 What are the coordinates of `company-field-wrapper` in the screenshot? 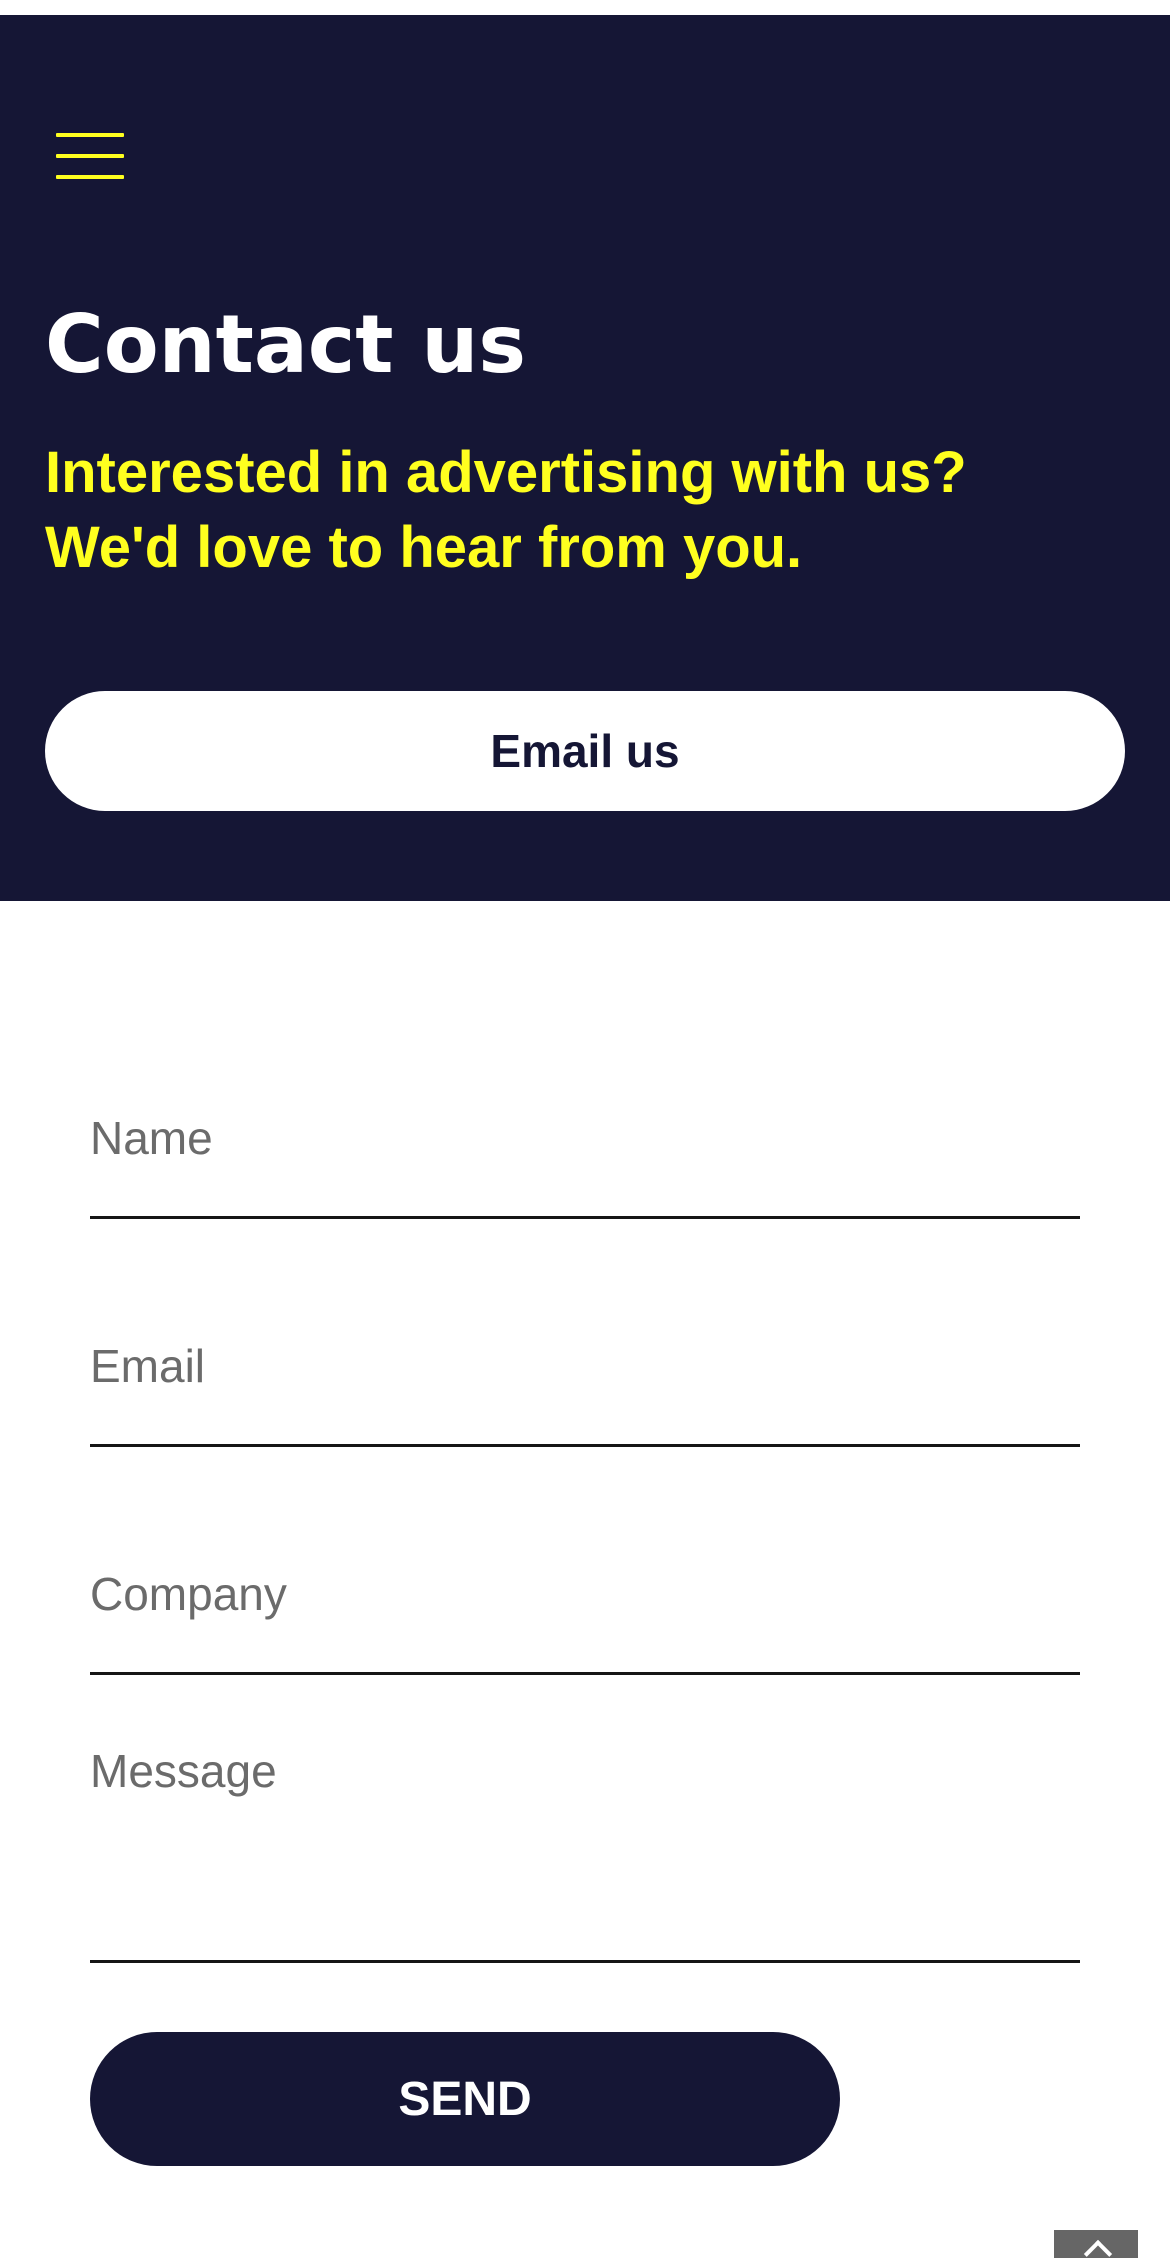 It's located at (585, 1570).